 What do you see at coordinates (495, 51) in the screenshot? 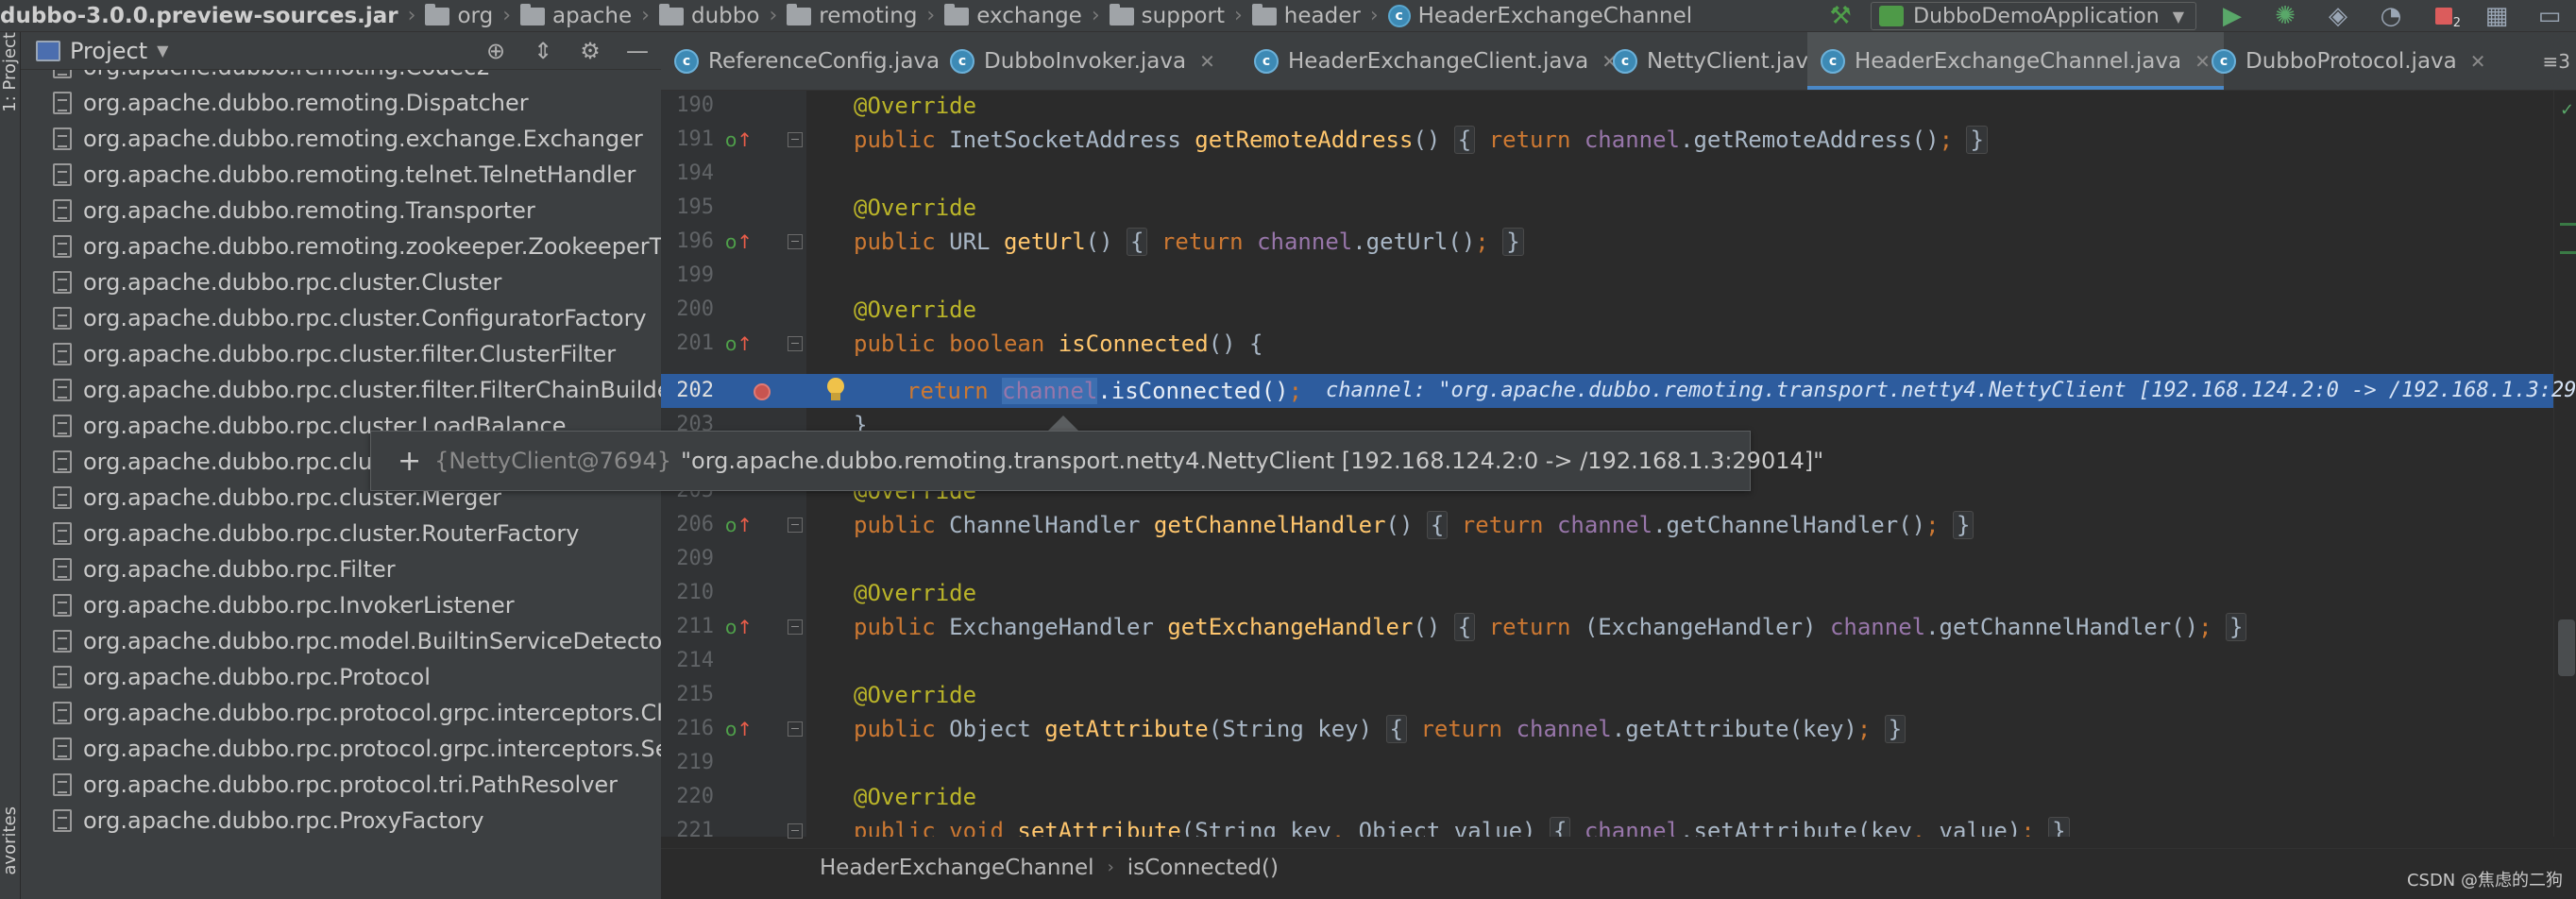
I see `locate-icon: ⊕` at bounding box center [495, 51].